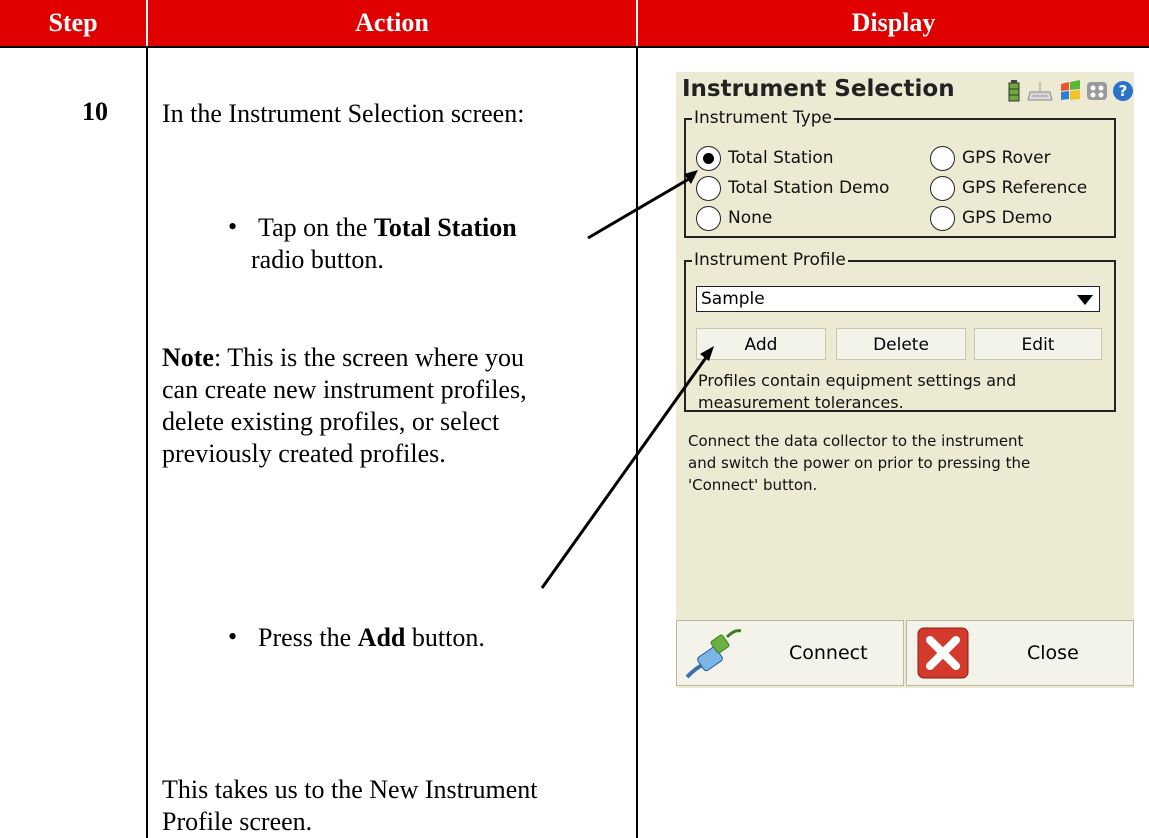 The height and width of the screenshot is (838, 1149). I want to click on annotation-arrows, so click(627, 379).